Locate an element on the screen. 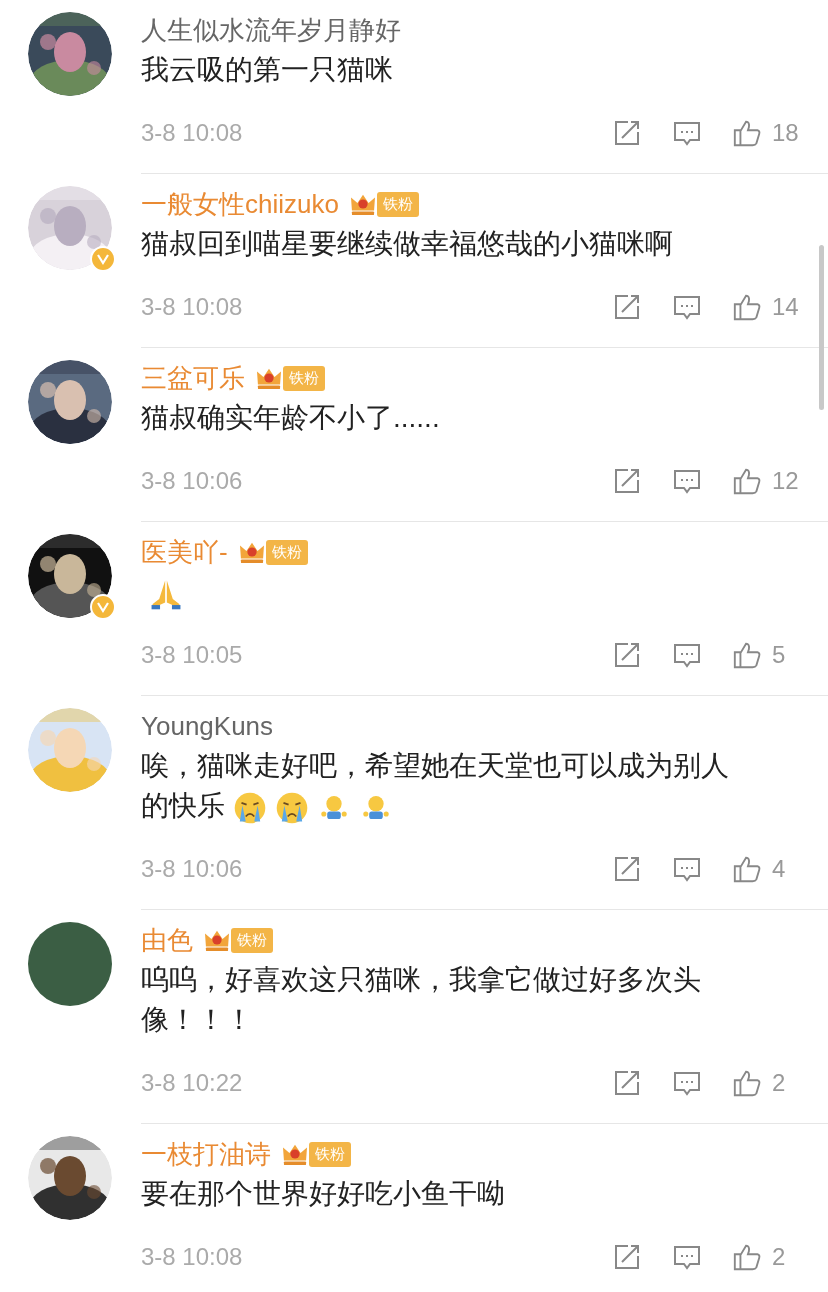 The height and width of the screenshot is (1292, 828). user-name: 一枝打油诗 is located at coordinates (206, 1154).